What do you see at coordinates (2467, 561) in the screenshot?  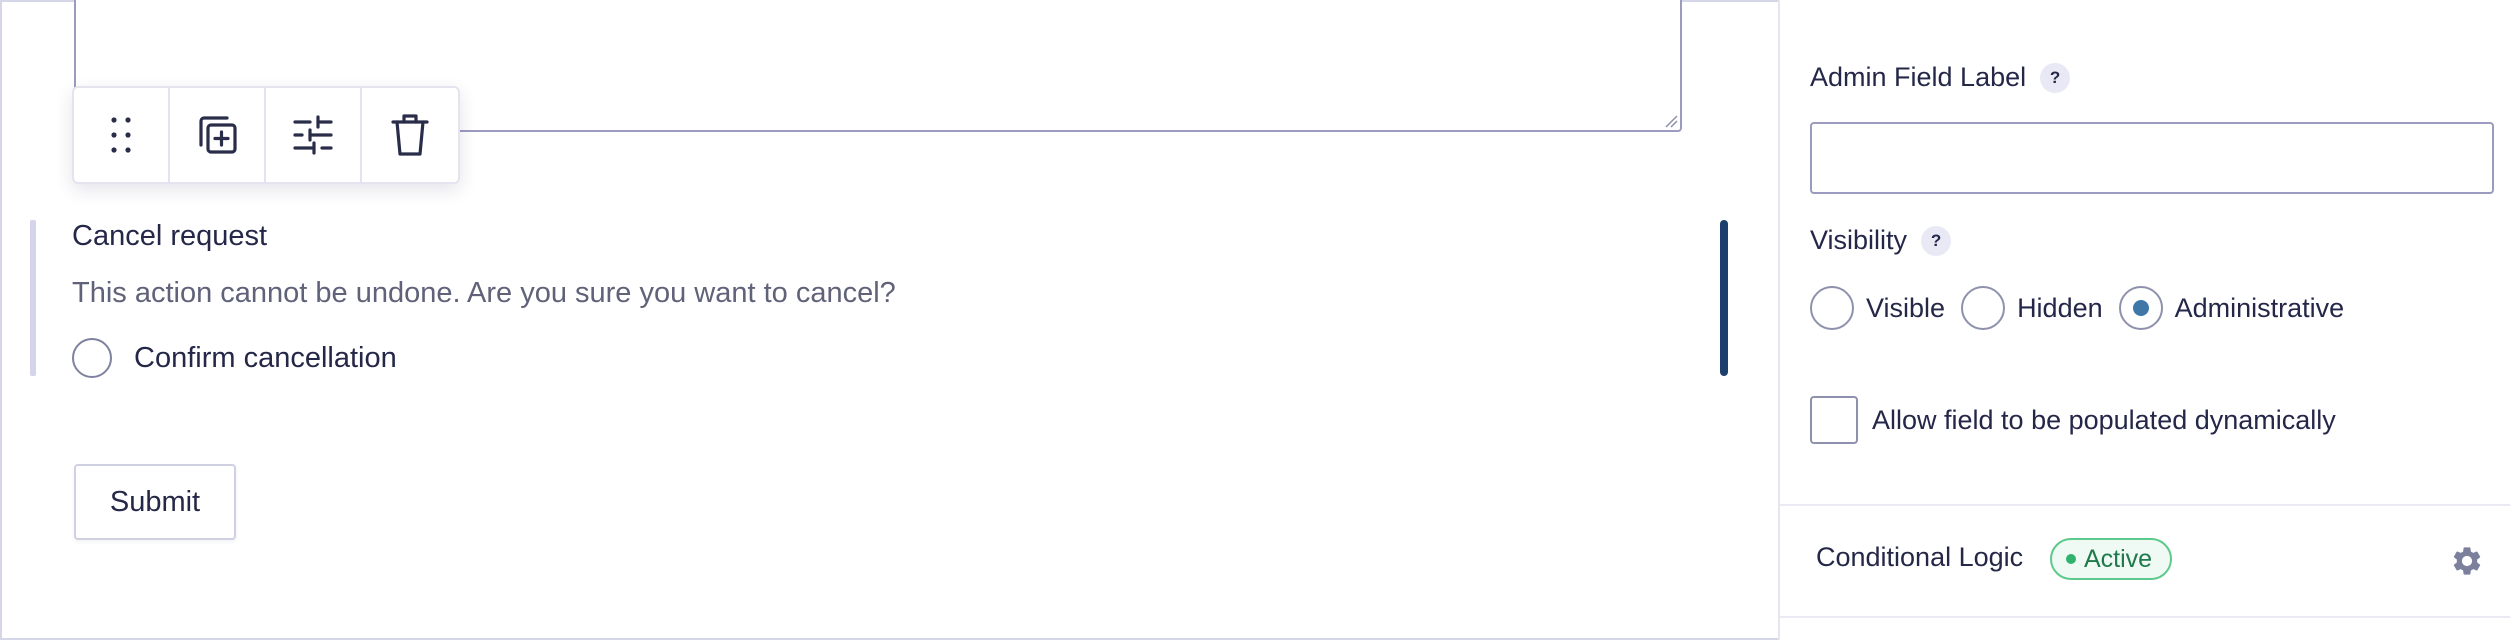 I see `gear-icon` at bounding box center [2467, 561].